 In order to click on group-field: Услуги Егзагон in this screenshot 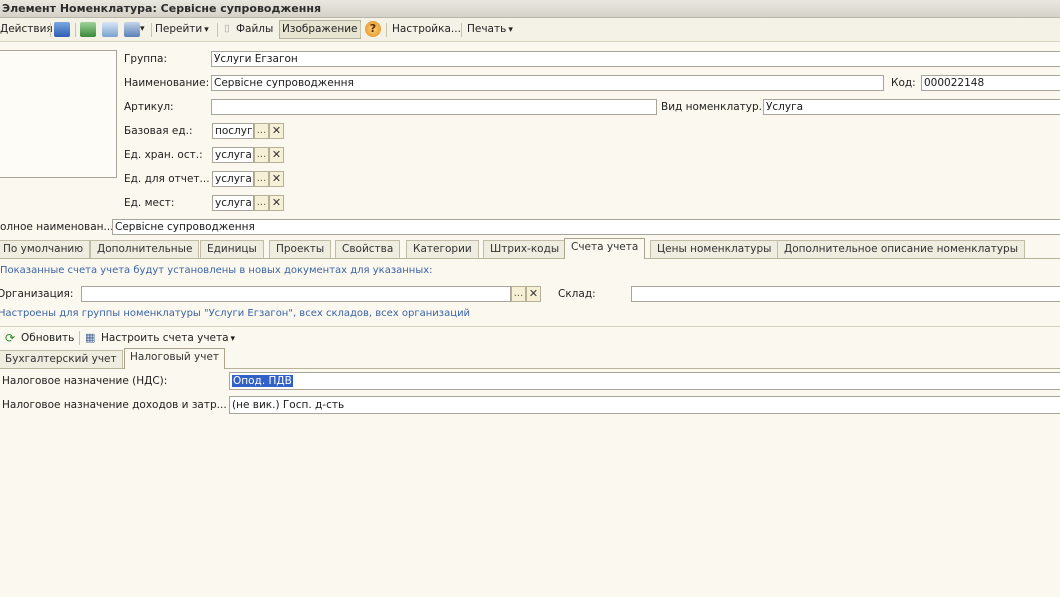, I will do `click(635, 59)`.